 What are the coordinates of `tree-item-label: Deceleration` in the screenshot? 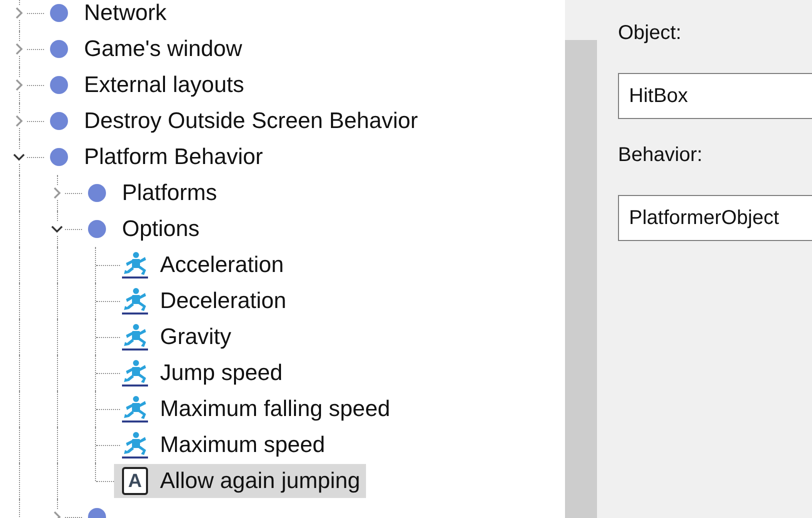 It's located at (223, 301).